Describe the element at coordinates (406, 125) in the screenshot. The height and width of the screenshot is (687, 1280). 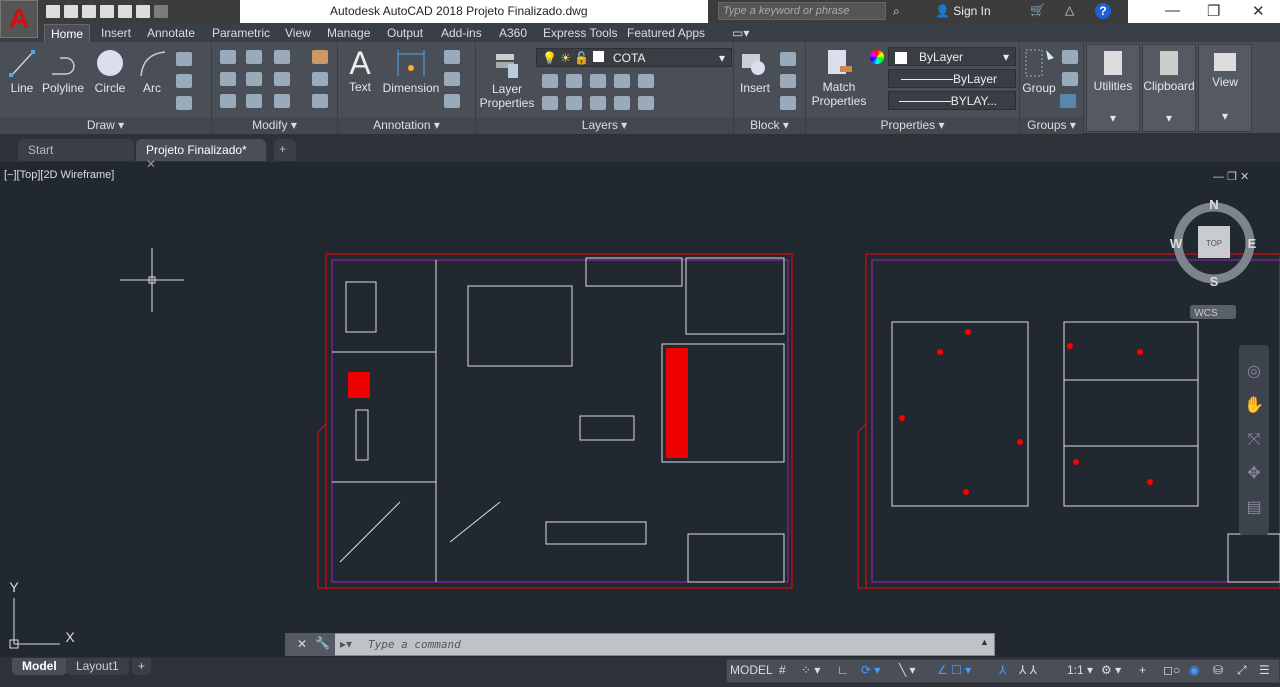
I see `annotation-panel-label: Annotation ▾` at that location.